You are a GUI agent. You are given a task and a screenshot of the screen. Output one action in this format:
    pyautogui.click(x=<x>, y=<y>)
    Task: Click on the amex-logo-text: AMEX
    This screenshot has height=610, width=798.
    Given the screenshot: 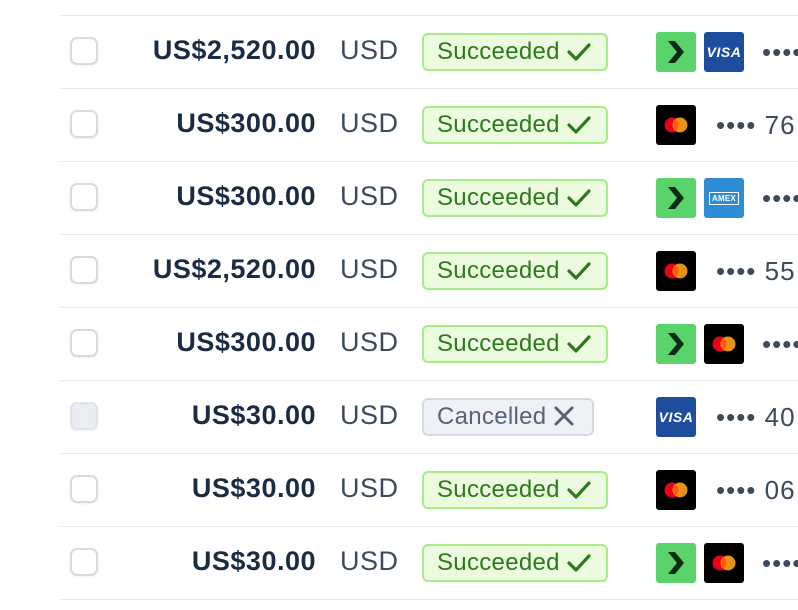 What is the action you would take?
    pyautogui.click(x=724, y=198)
    